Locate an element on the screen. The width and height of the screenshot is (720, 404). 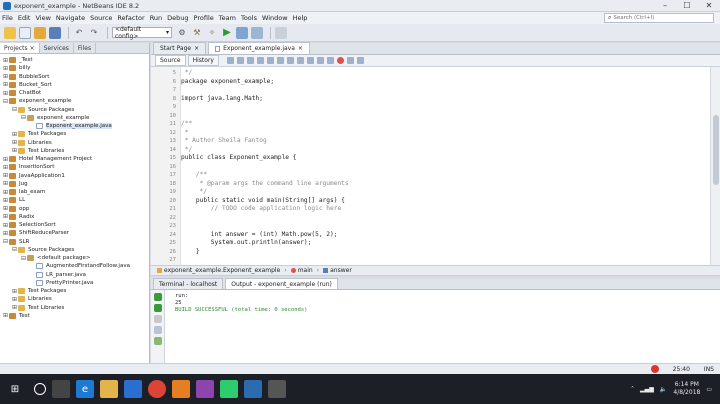
comment-icon is located at coordinates (320, 60).